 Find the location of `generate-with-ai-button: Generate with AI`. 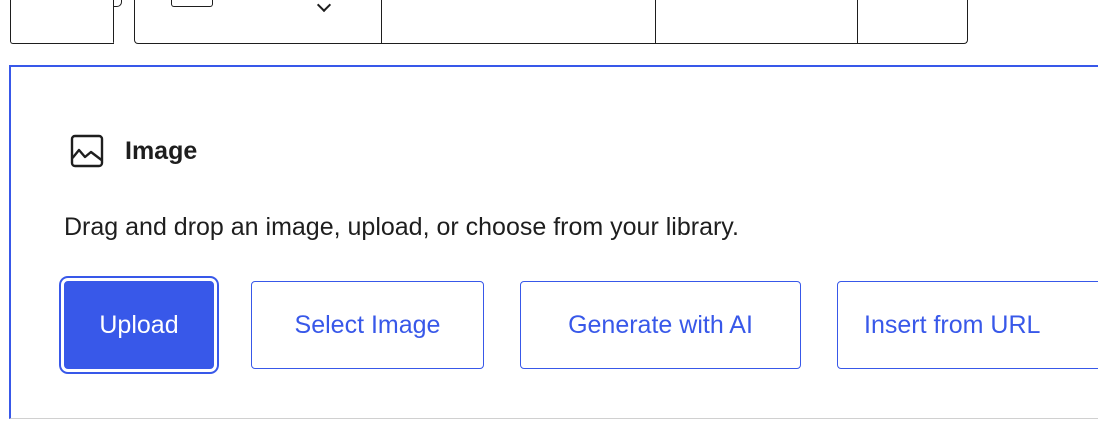

generate-with-ai-button: Generate with AI is located at coordinates (660, 325).